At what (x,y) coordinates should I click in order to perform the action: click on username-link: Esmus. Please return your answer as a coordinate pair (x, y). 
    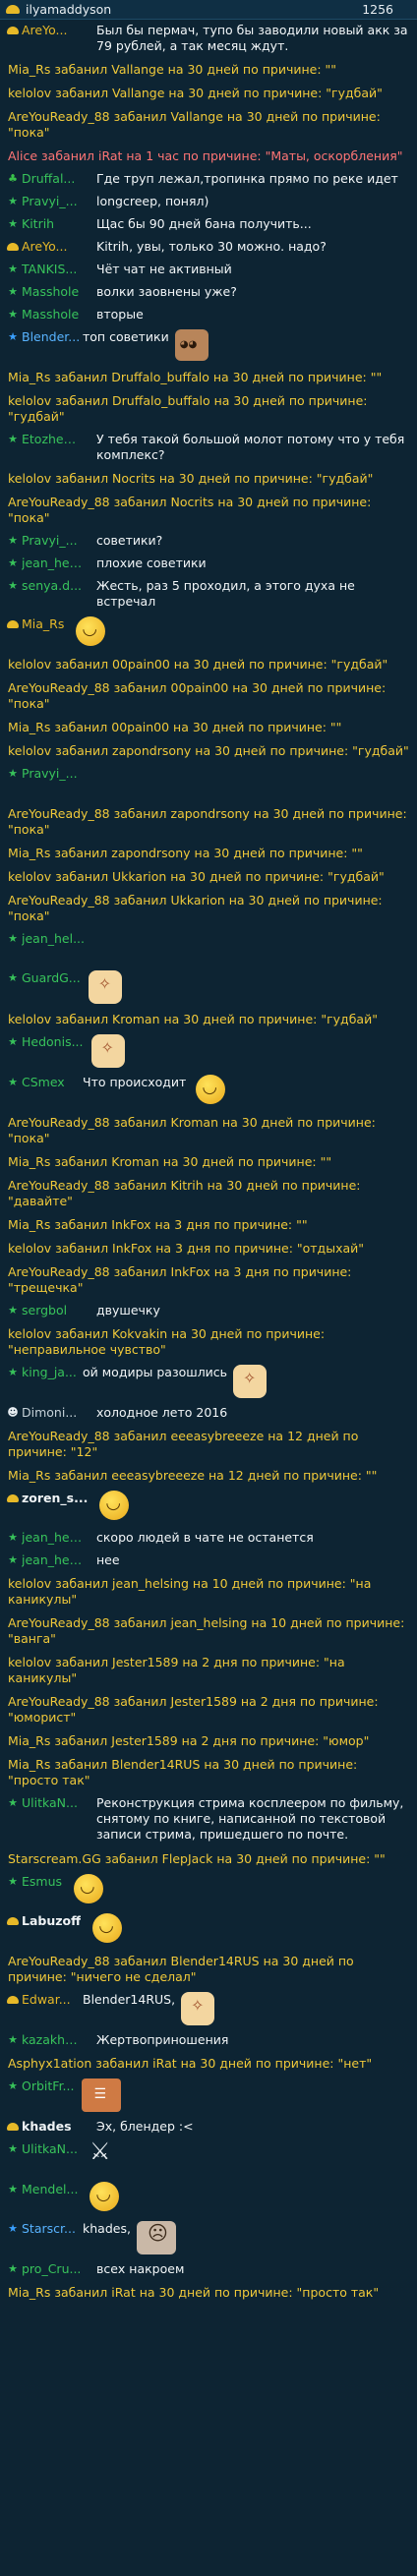
    Looking at the image, I should click on (42, 1882).